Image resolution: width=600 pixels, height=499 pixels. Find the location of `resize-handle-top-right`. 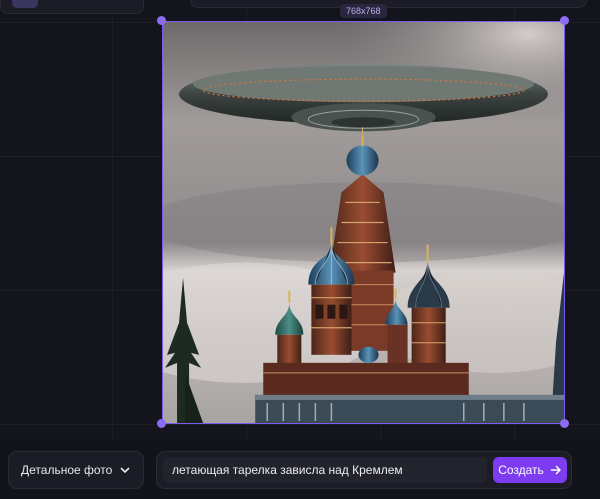

resize-handle-top-right is located at coordinates (564, 20).